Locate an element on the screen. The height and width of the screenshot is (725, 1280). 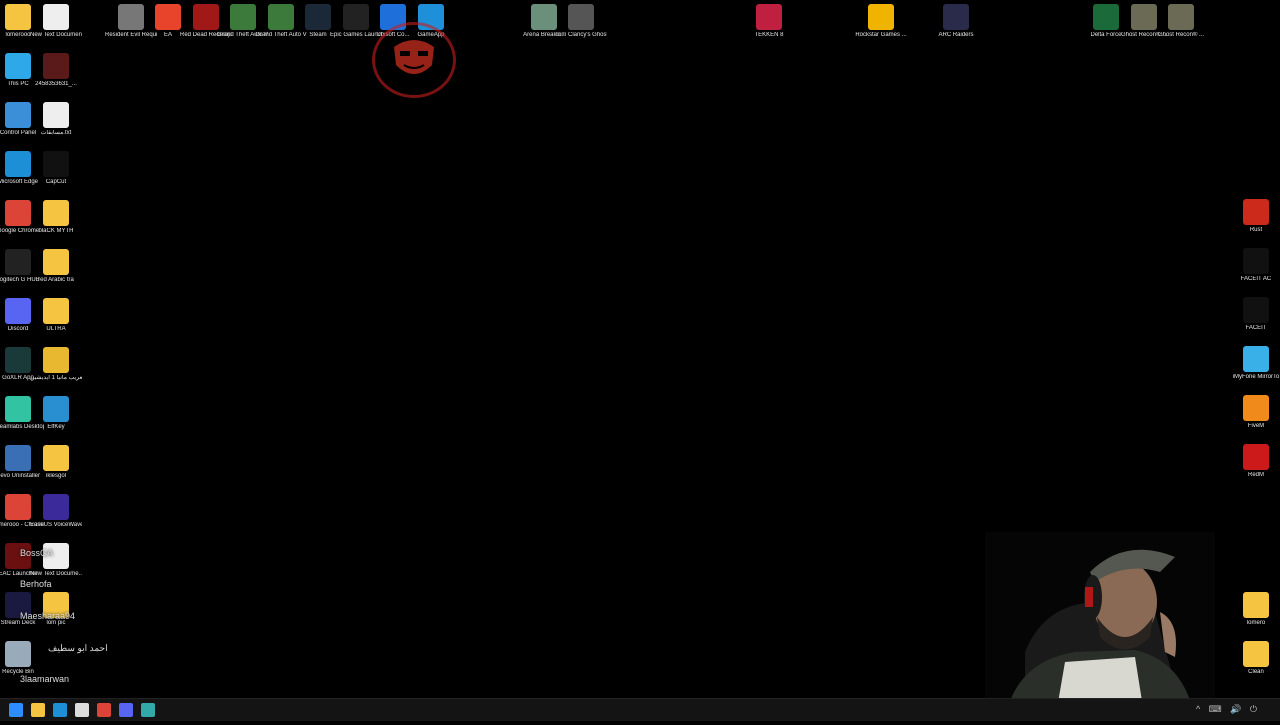
shortcut-label: ElfKey is located at coordinates (56, 427).